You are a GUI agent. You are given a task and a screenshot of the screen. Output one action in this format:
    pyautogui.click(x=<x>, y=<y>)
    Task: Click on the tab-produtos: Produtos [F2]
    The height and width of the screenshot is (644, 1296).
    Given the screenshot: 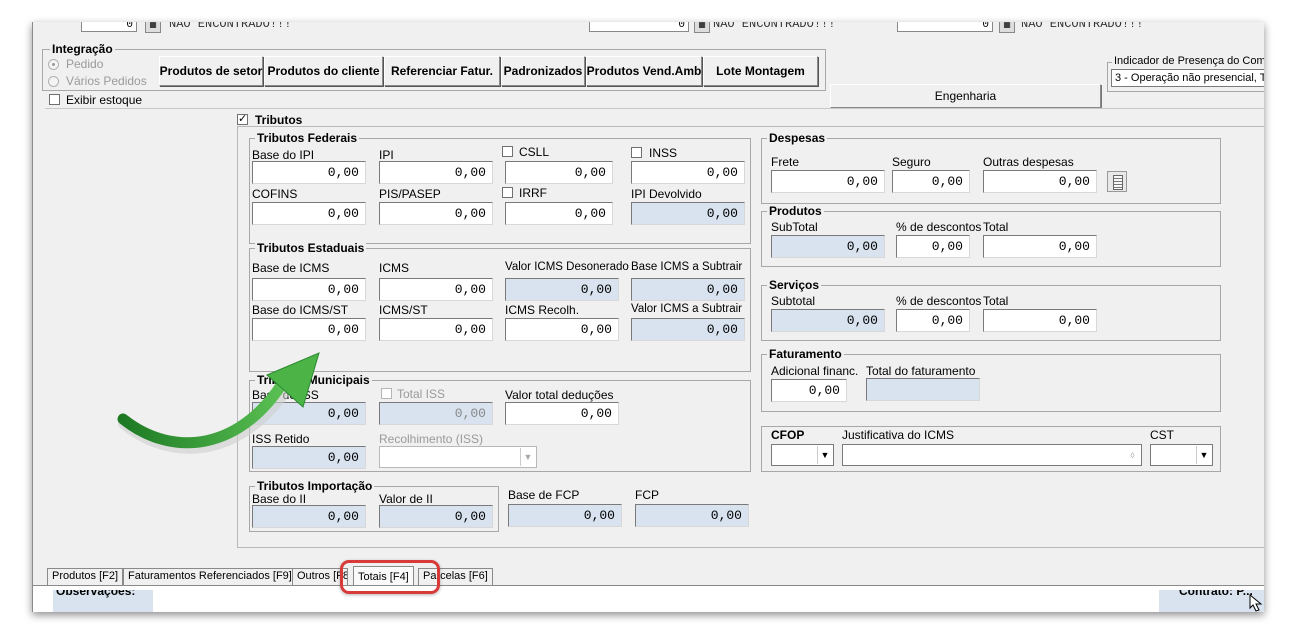 What is the action you would take?
    pyautogui.click(x=85, y=576)
    